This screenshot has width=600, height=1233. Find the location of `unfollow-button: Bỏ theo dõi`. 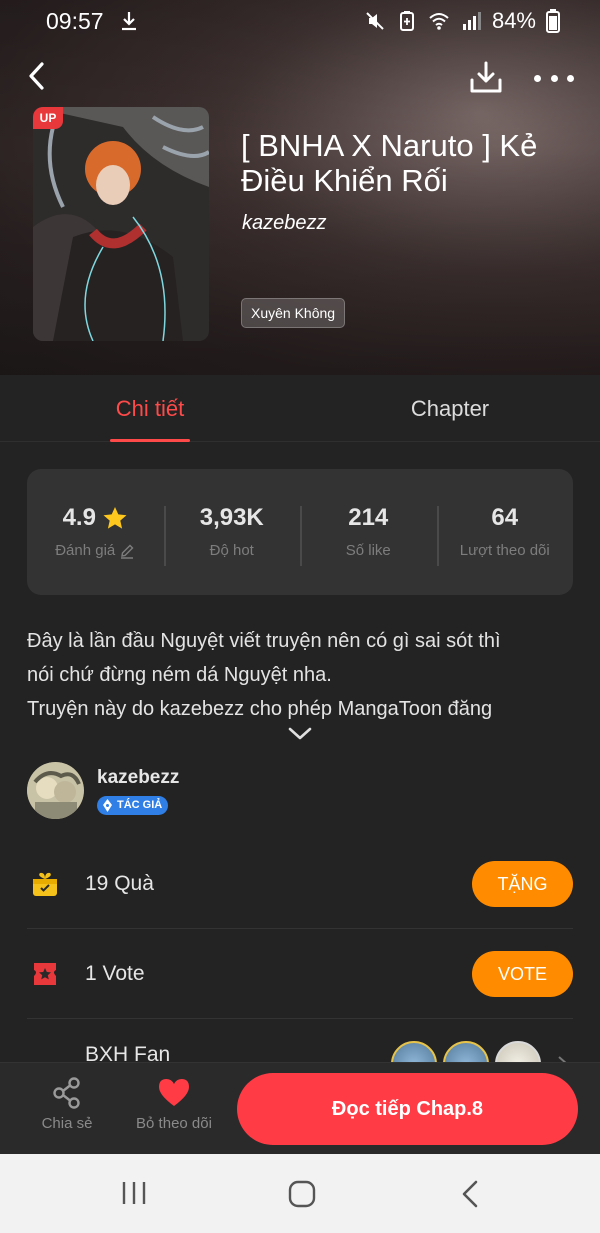

unfollow-button: Bỏ theo dõi is located at coordinates (174, 1104).